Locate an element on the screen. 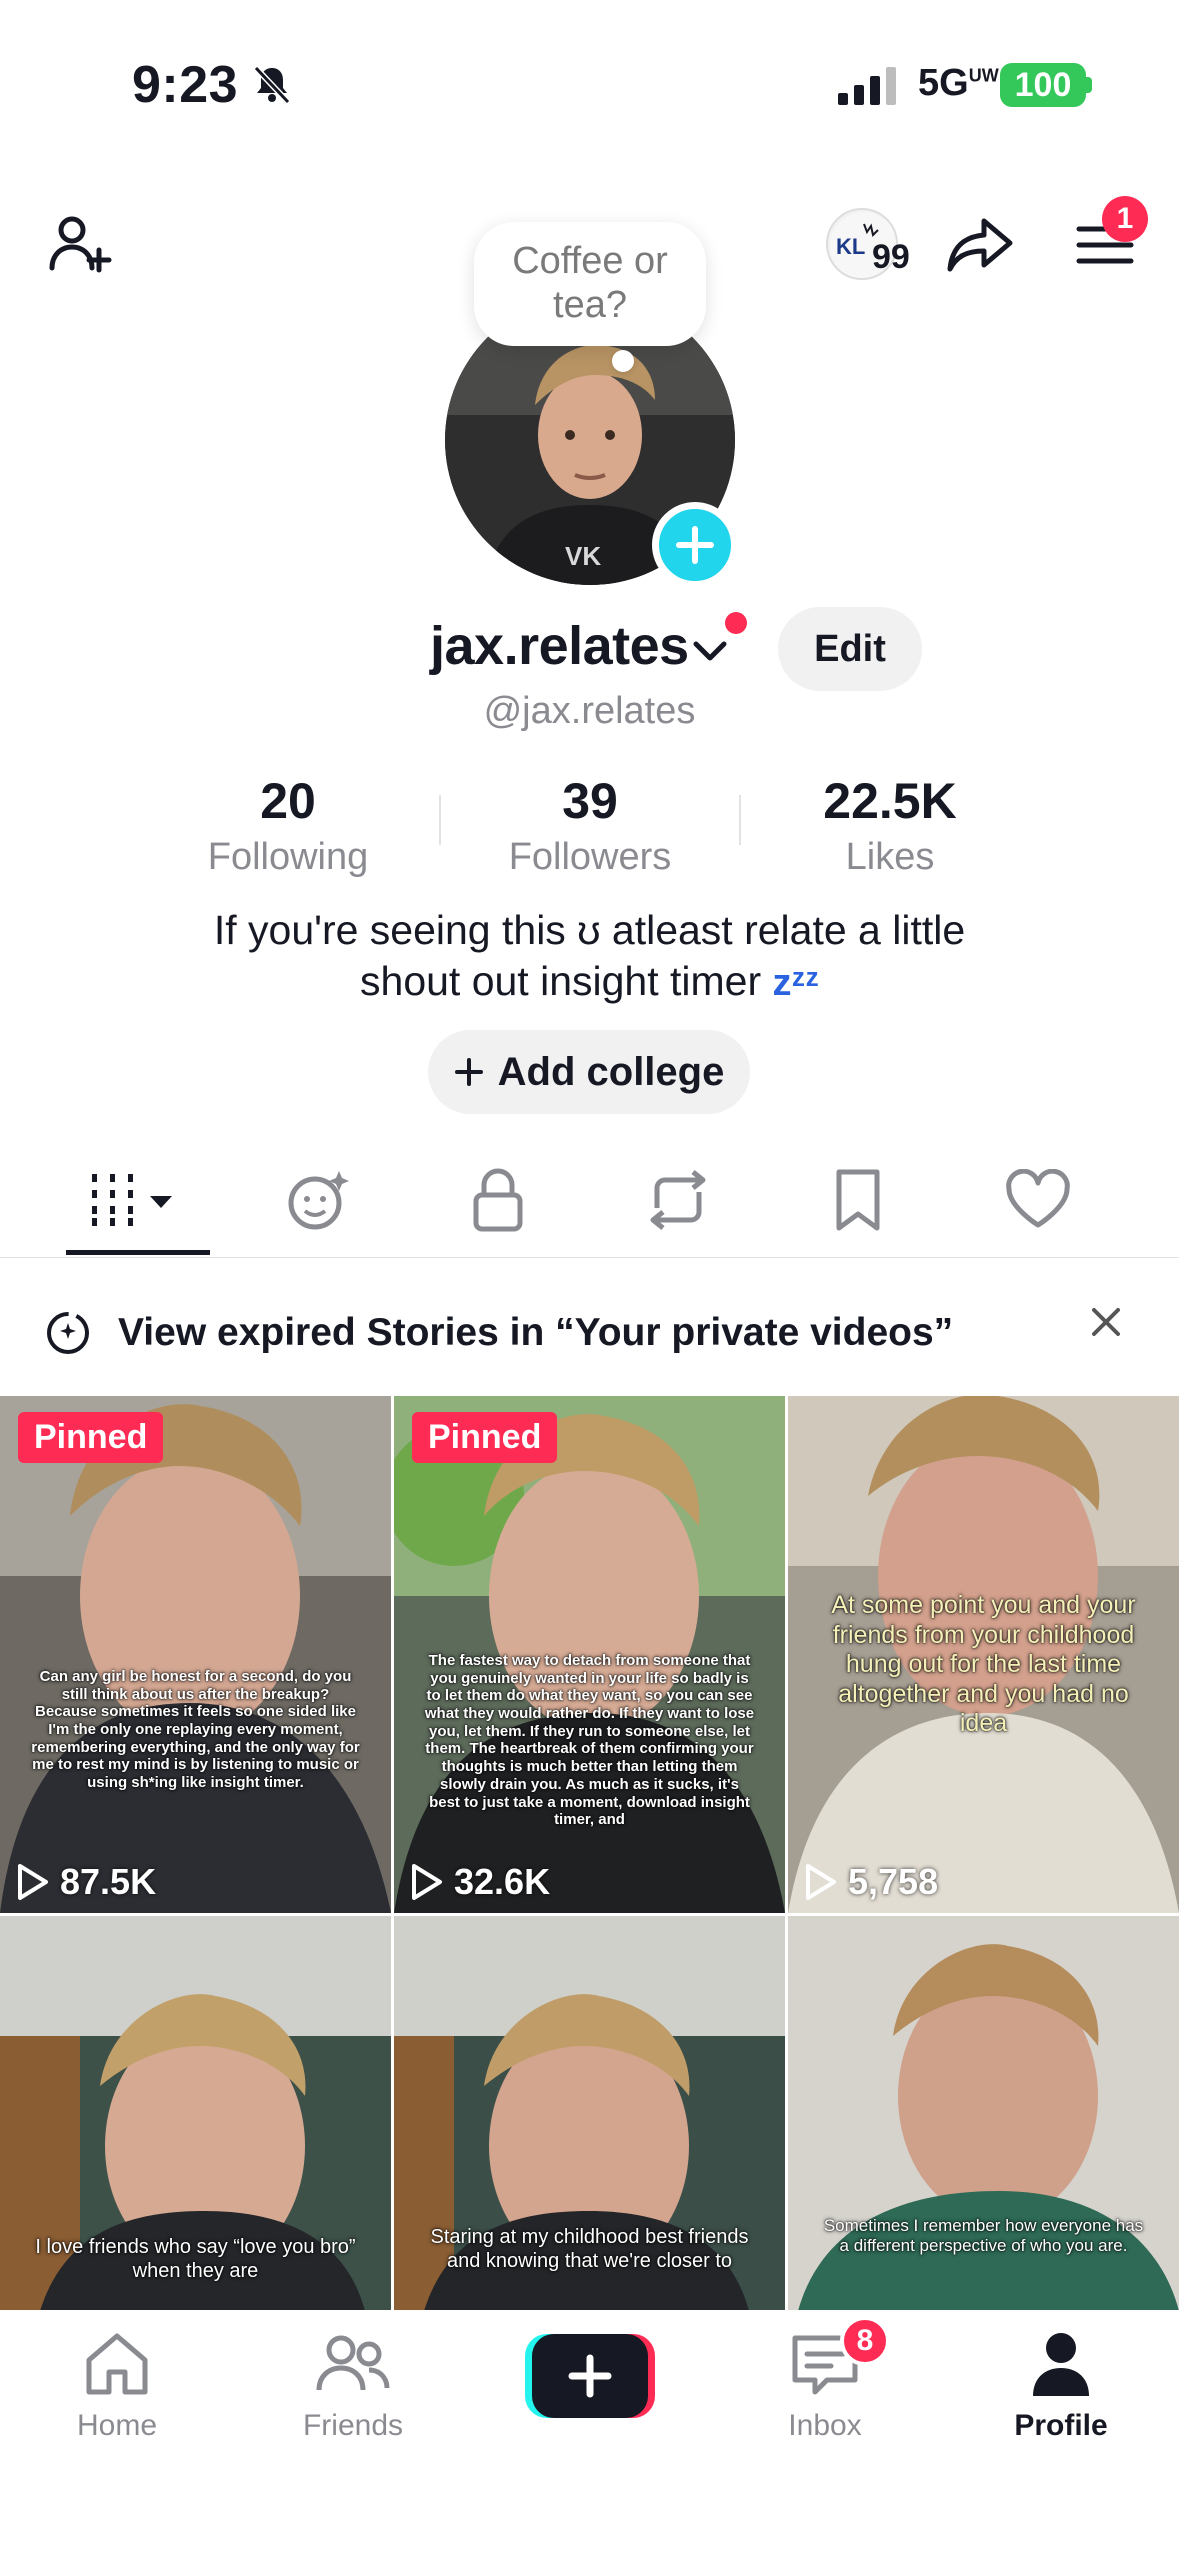 The width and height of the screenshot is (1179, 2556). bookmark-icon is located at coordinates (858, 1200).